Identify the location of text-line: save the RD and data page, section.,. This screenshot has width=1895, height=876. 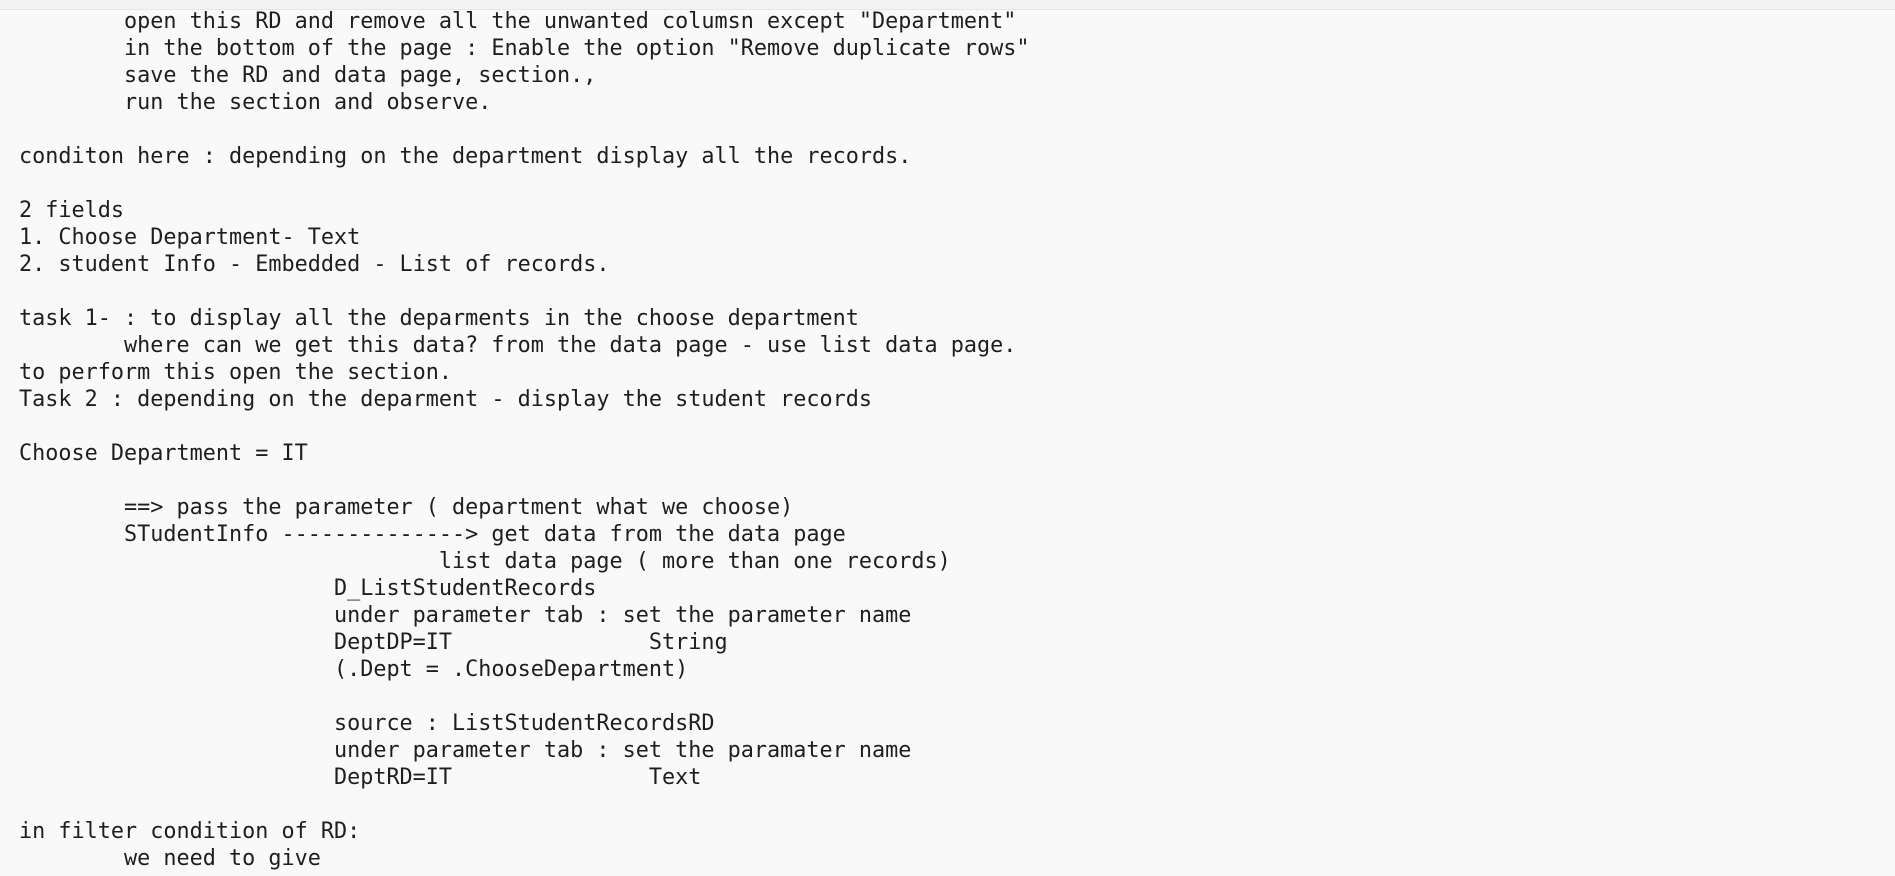
(308, 75).